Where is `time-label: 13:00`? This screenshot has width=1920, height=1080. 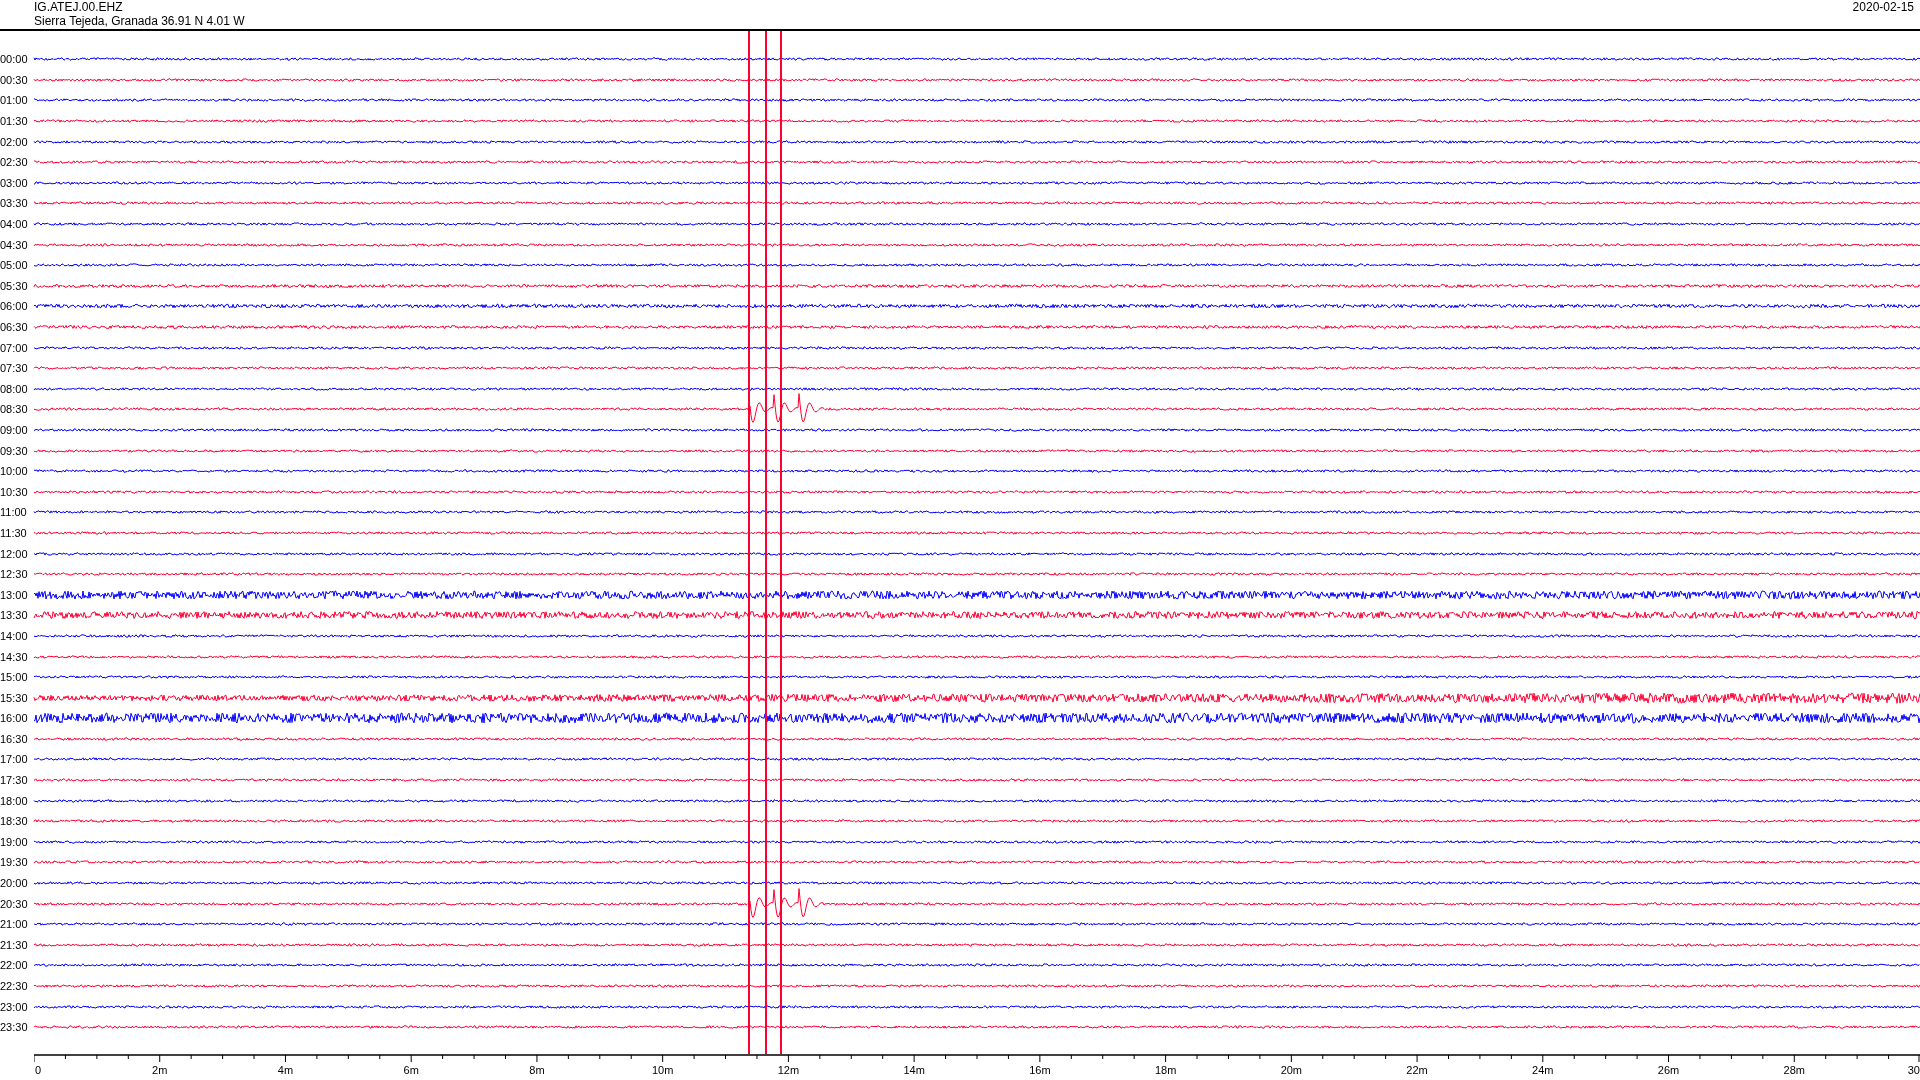
time-label: 13:00 is located at coordinates (14, 594).